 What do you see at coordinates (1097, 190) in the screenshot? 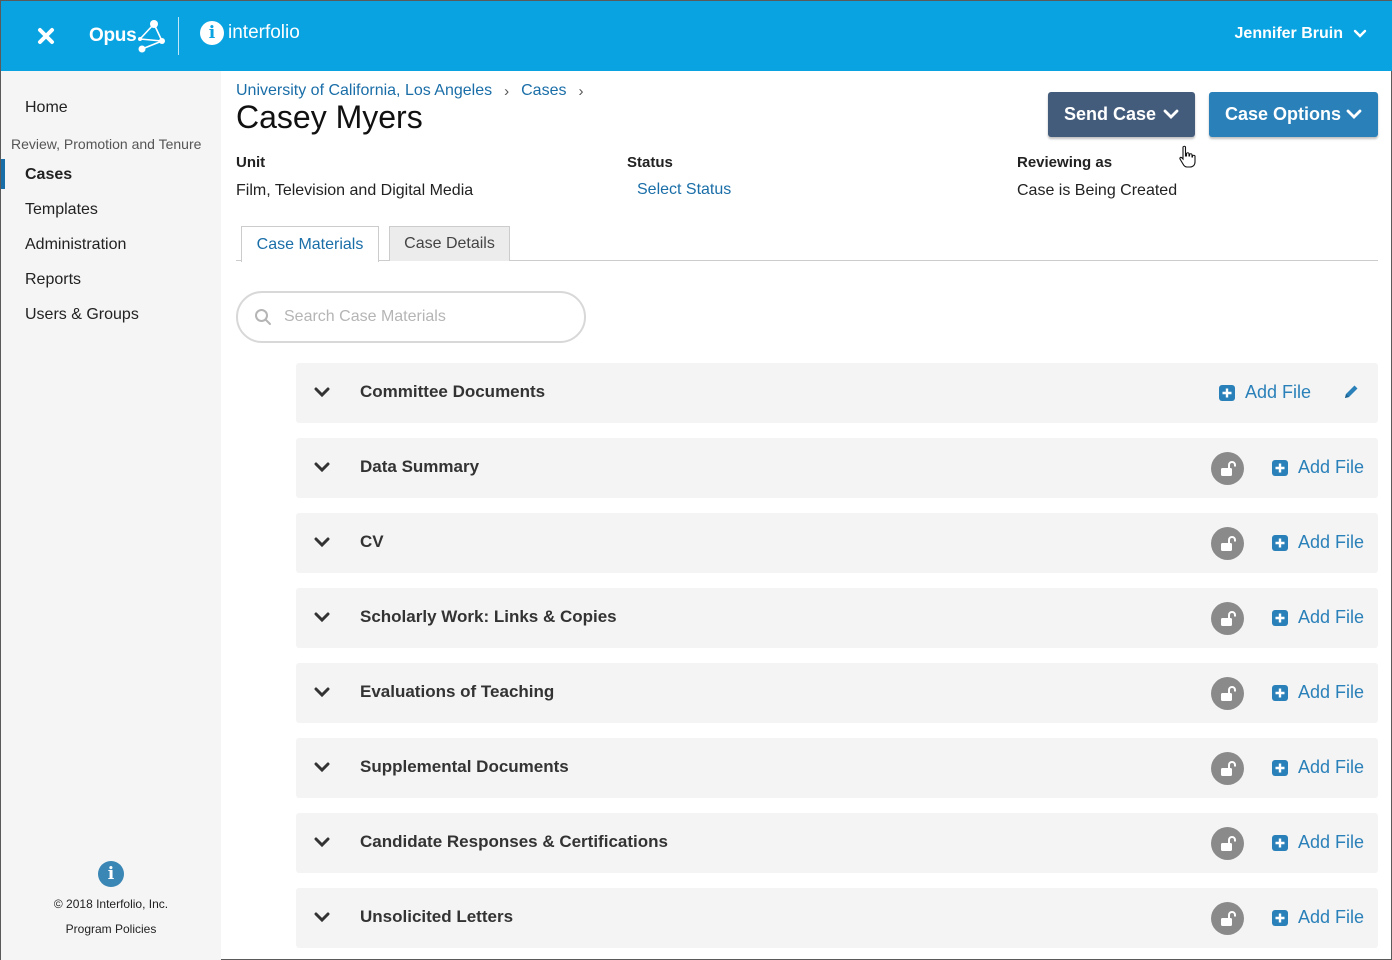
I see `reviewing-as-value: Case is Being Created` at bounding box center [1097, 190].